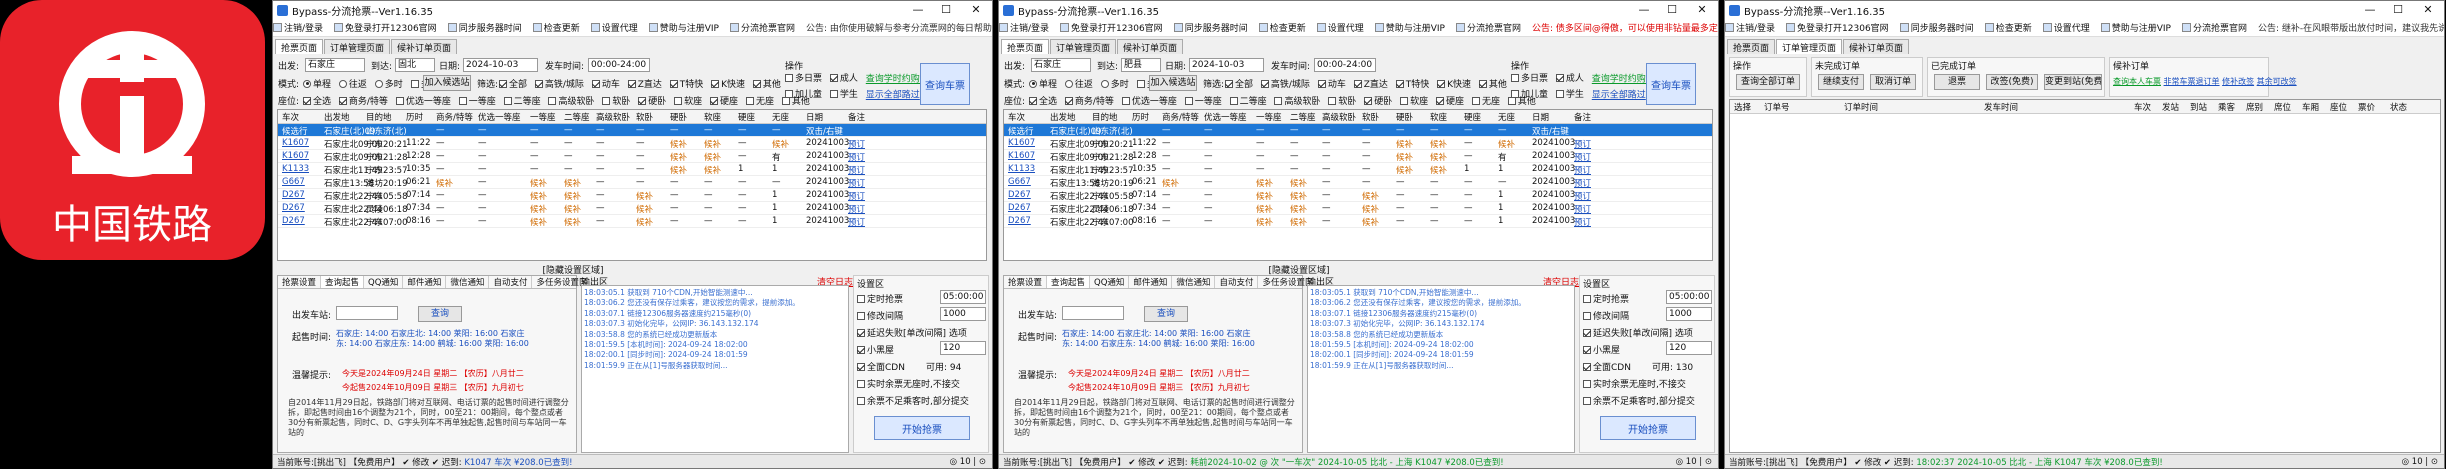  Describe the element at coordinates (1689, 314) in the screenshot. I see `modify-interval-input: 1000` at that location.